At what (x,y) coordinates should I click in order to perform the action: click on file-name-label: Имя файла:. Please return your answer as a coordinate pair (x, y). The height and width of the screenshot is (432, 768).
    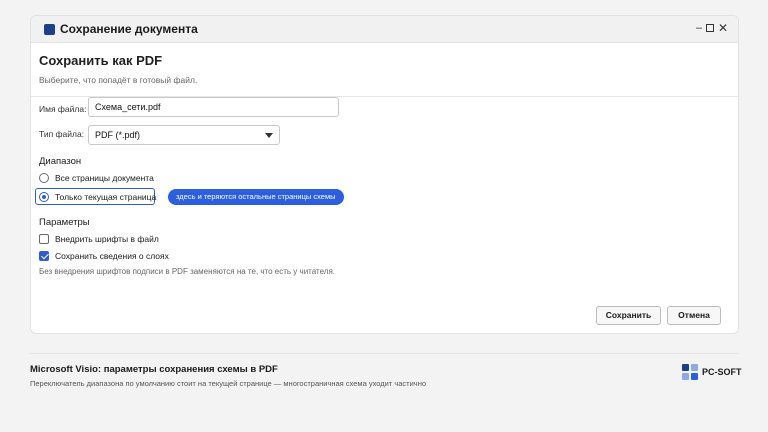
    Looking at the image, I should click on (63, 109).